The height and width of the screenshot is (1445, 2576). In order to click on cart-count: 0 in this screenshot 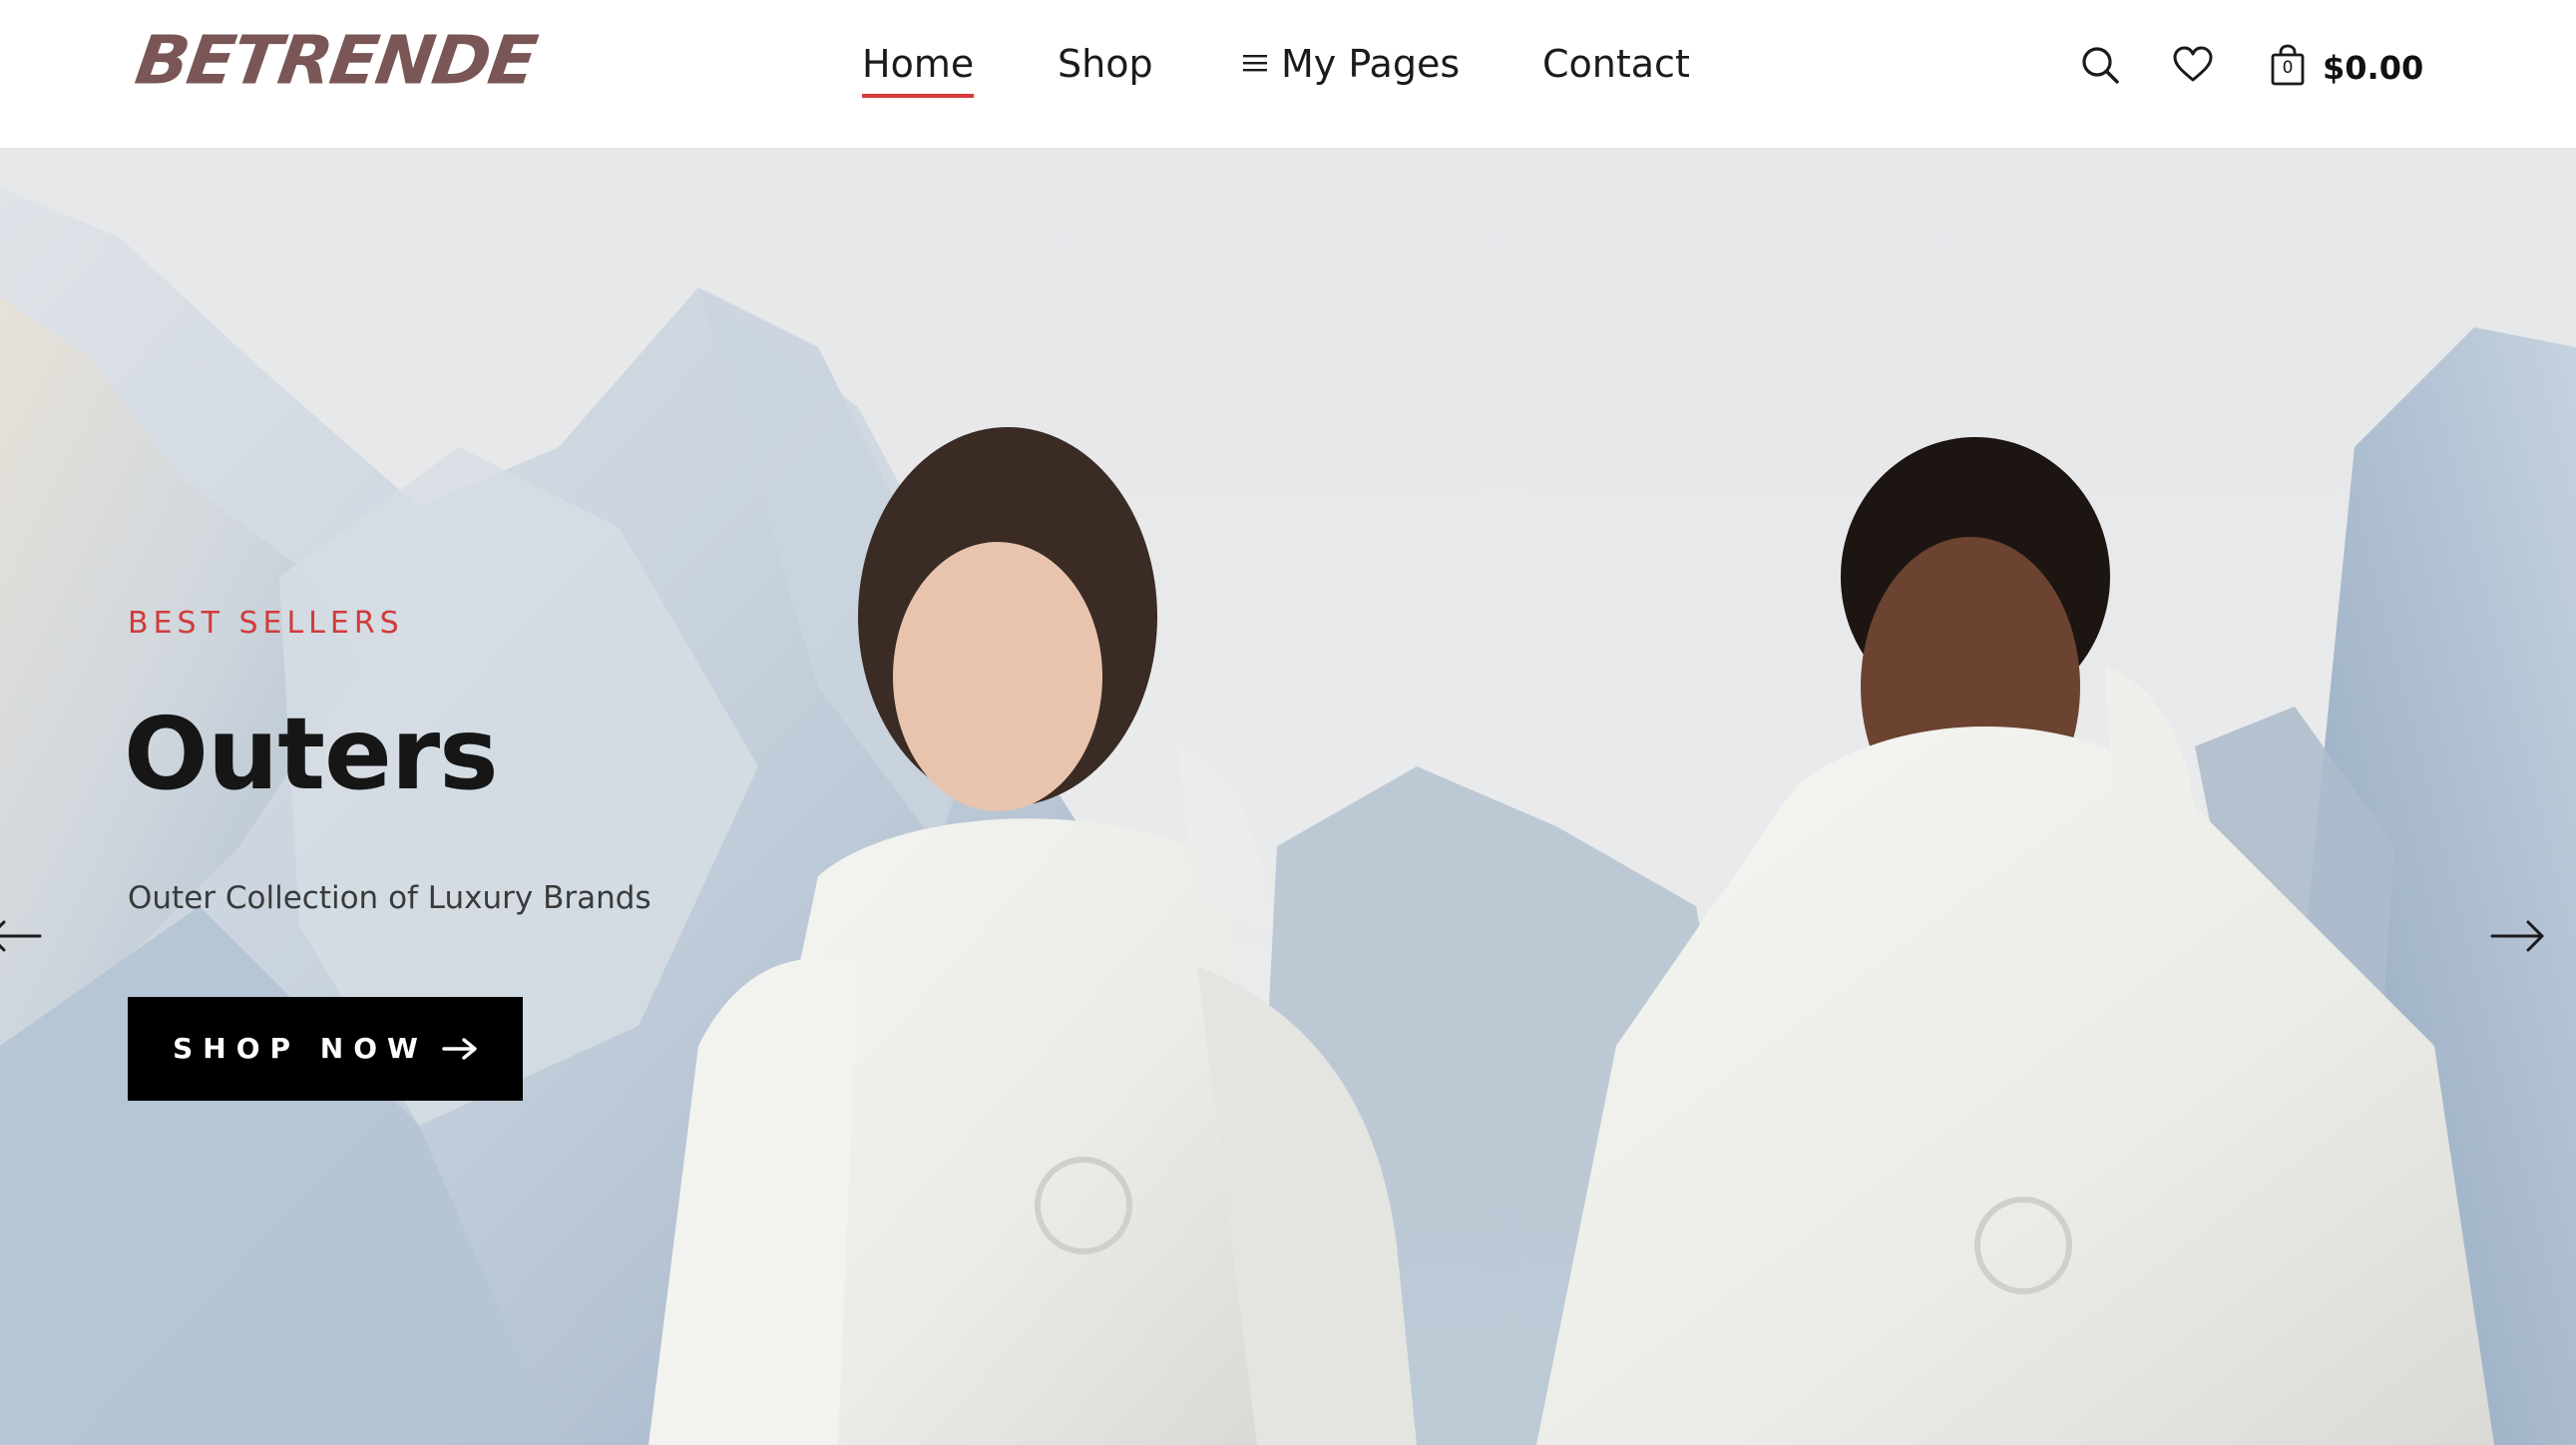, I will do `click(2288, 68)`.